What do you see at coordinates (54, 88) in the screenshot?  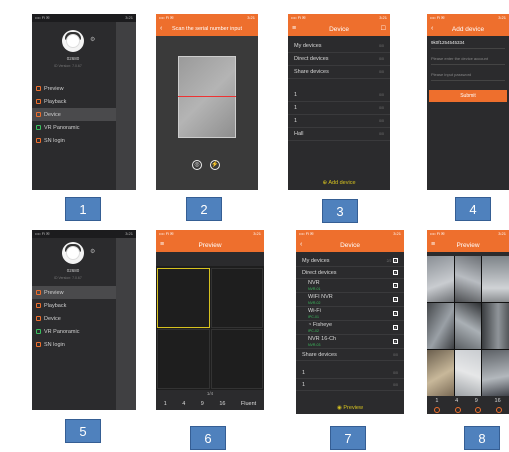 I see `menu-label: Preview` at bounding box center [54, 88].